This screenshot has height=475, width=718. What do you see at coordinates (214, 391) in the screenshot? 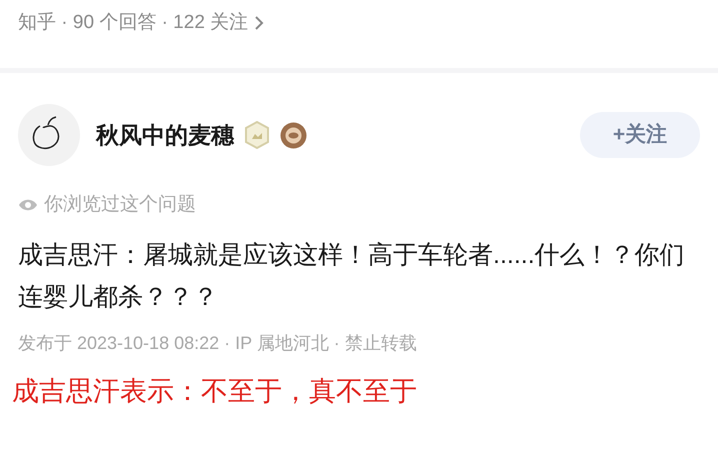
I see `caption: 成吉思汗表示：不至于，真不至于` at bounding box center [214, 391].